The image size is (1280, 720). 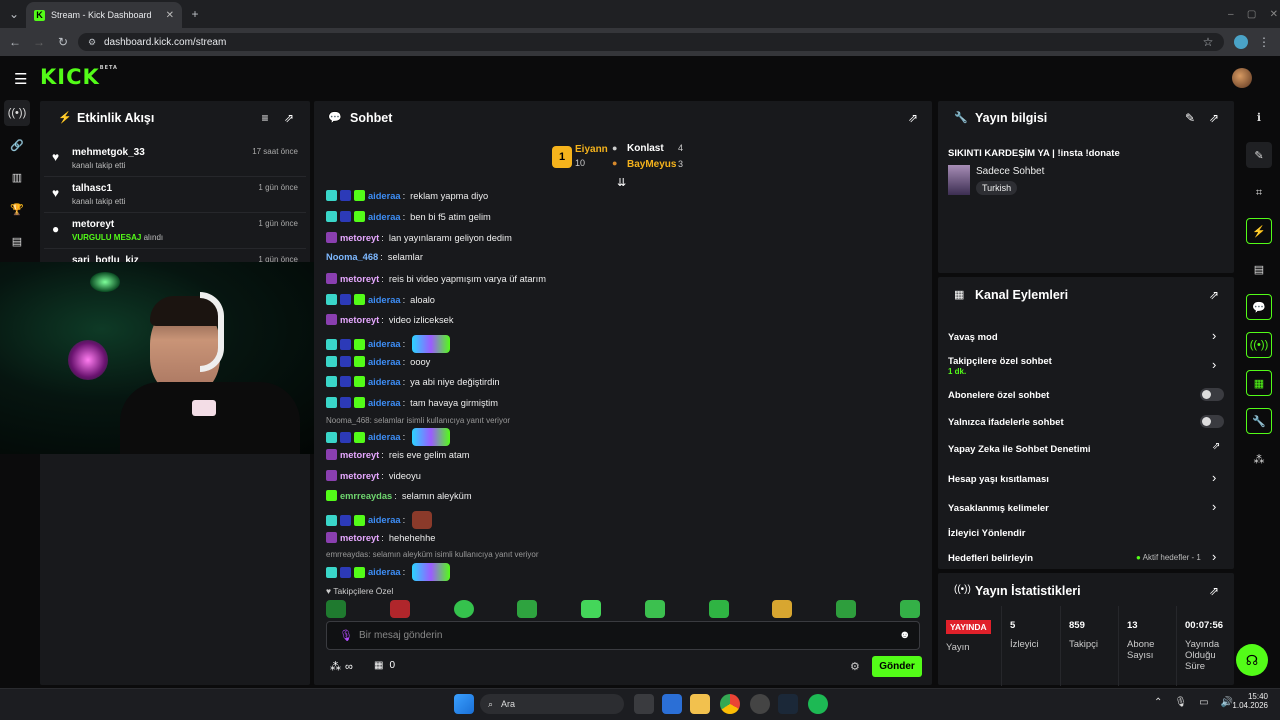 I want to click on emoji-picker-icon: ☻, so click(x=905, y=635).